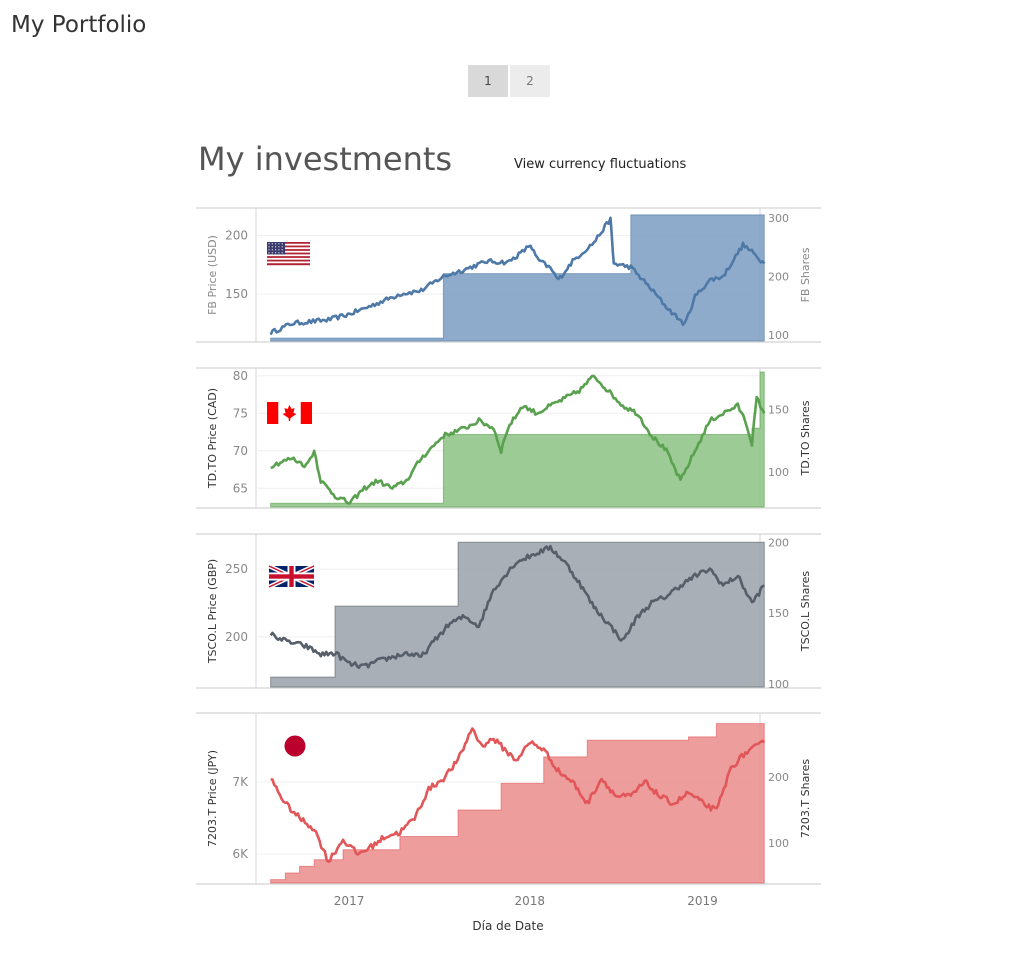 Image resolution: width=1015 pixels, height=963 pixels. I want to click on y-axis-label: TD.TO Price (CAD), so click(212, 438).